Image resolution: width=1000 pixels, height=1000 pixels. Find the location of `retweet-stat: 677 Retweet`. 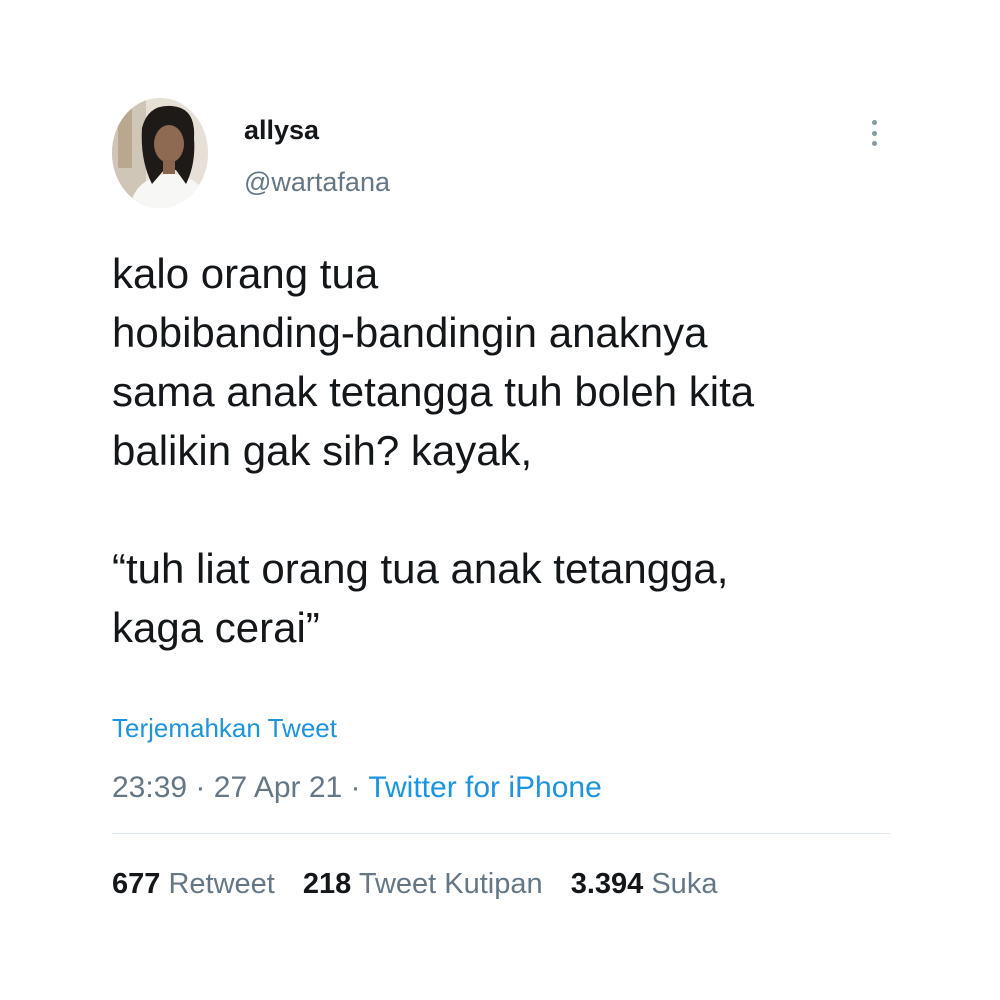

retweet-stat: 677 Retweet is located at coordinates (197, 884).